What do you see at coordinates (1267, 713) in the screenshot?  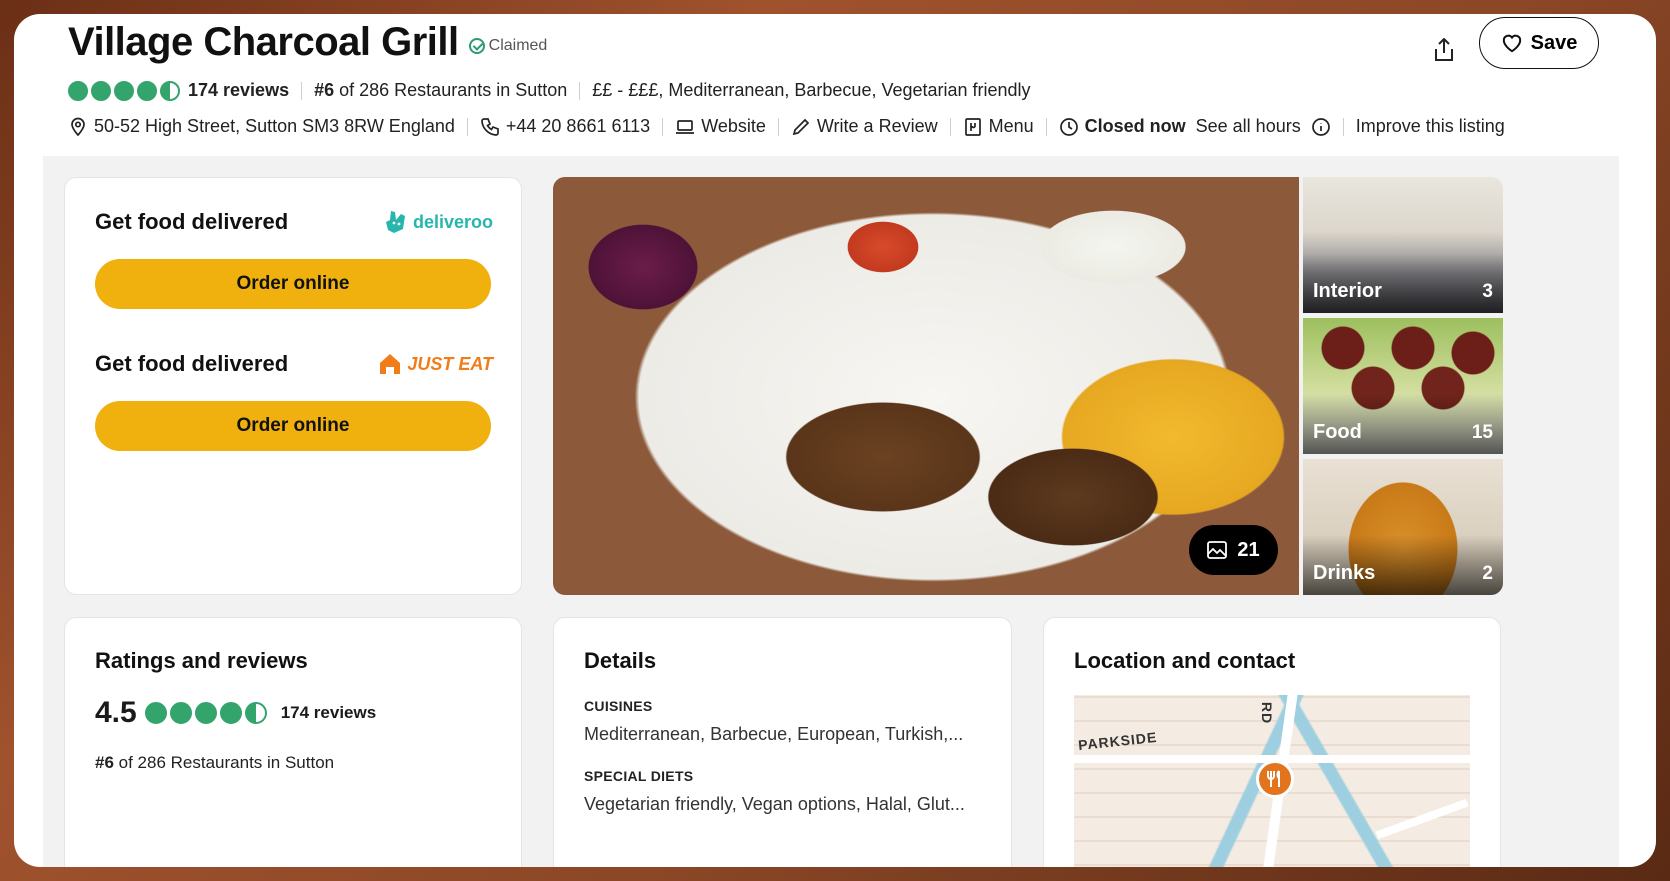 I see `map-label: RD` at bounding box center [1267, 713].